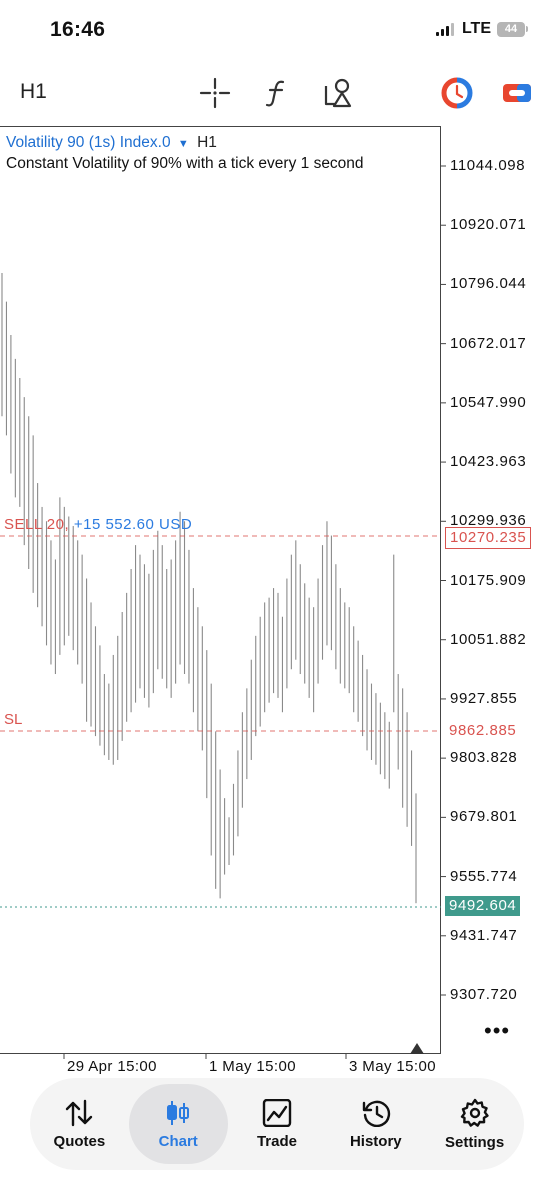 The image size is (554, 1200). I want to click on quotes-icon, so click(79, 1112).